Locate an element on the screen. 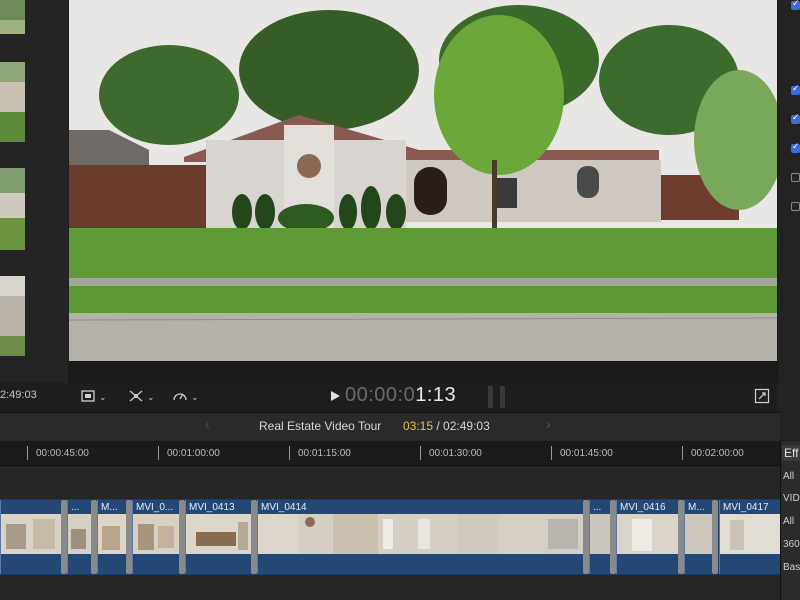 The height and width of the screenshot is (600, 800). browser-panel is located at coordinates (34, 191).